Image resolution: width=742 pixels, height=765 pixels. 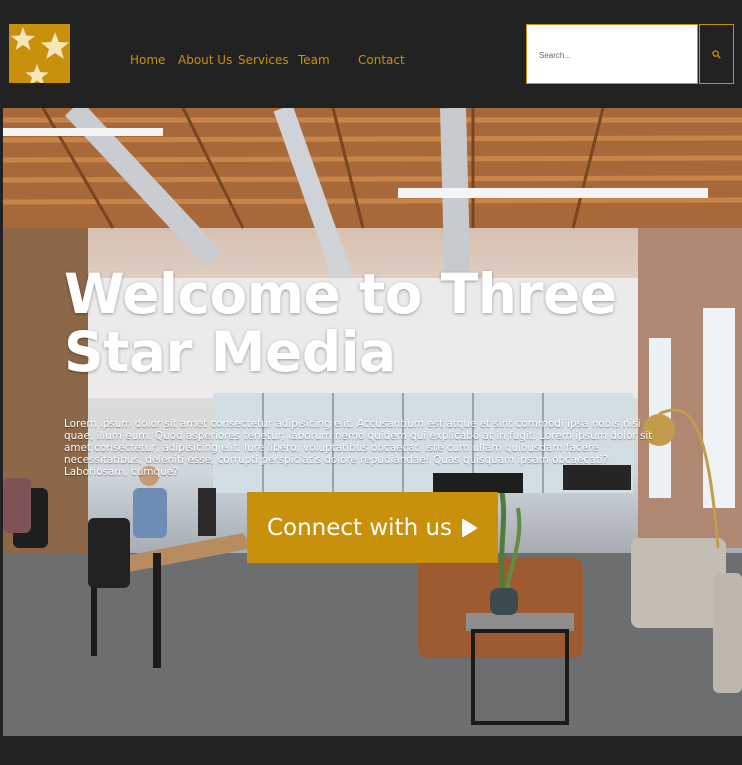 I want to click on search-button, so click(x=716, y=54).